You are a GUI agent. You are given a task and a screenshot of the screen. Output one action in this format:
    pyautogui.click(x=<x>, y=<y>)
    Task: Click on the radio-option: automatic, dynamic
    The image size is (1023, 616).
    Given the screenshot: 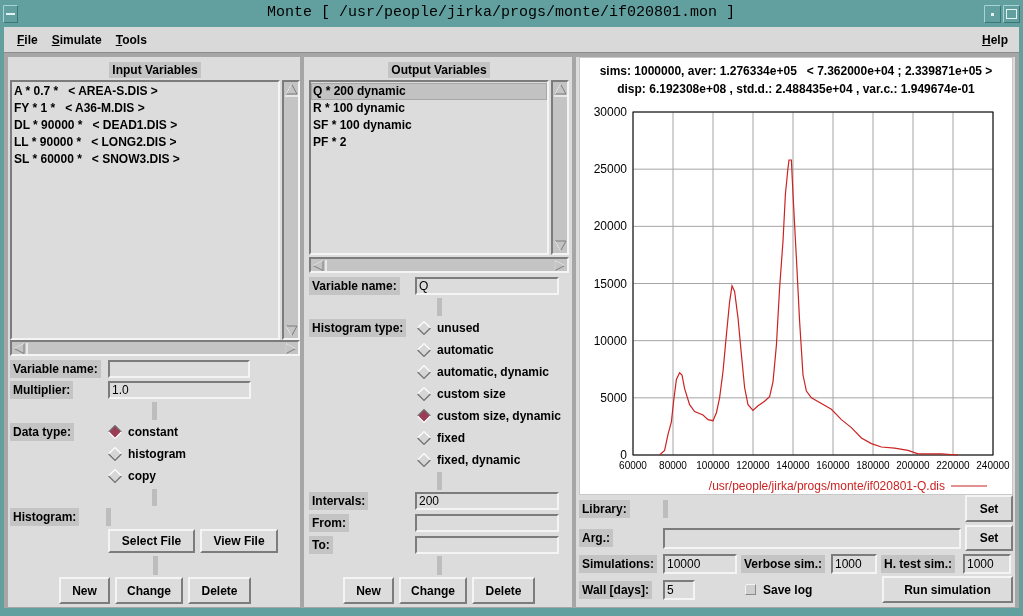 What is the action you would take?
    pyautogui.click(x=489, y=372)
    